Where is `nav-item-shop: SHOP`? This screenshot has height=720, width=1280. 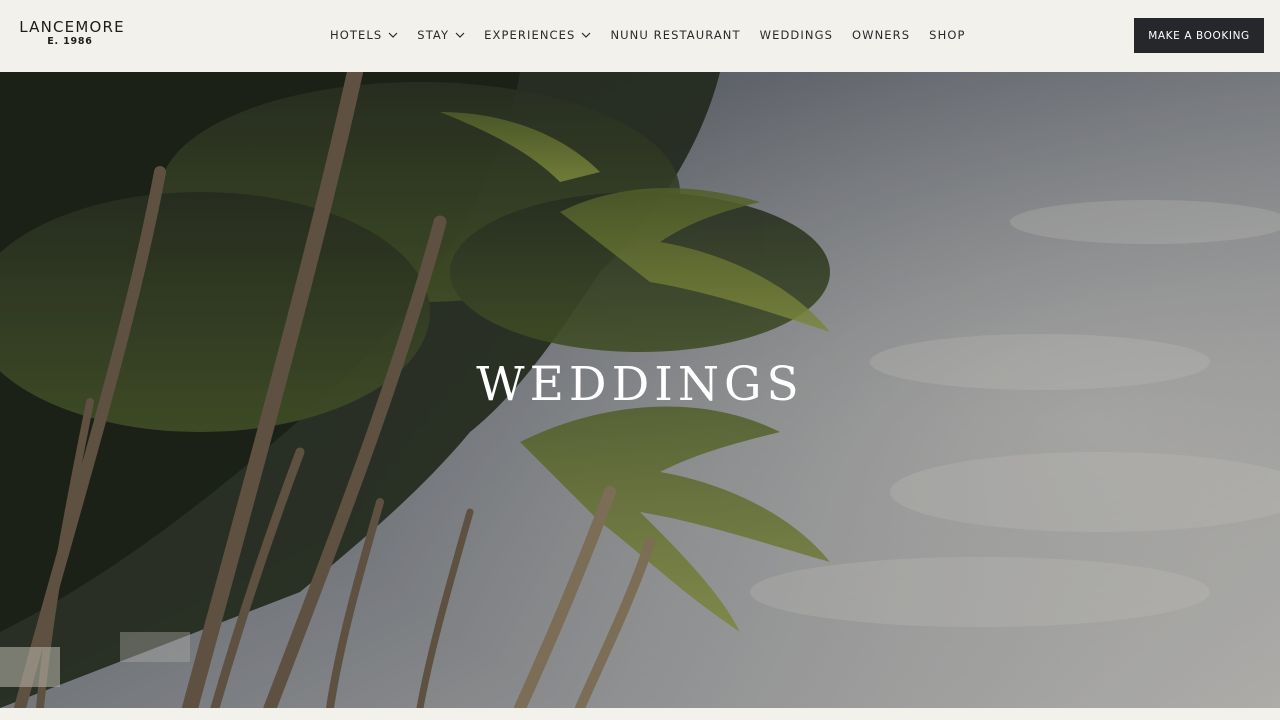
nav-item-shop: SHOP is located at coordinates (947, 35).